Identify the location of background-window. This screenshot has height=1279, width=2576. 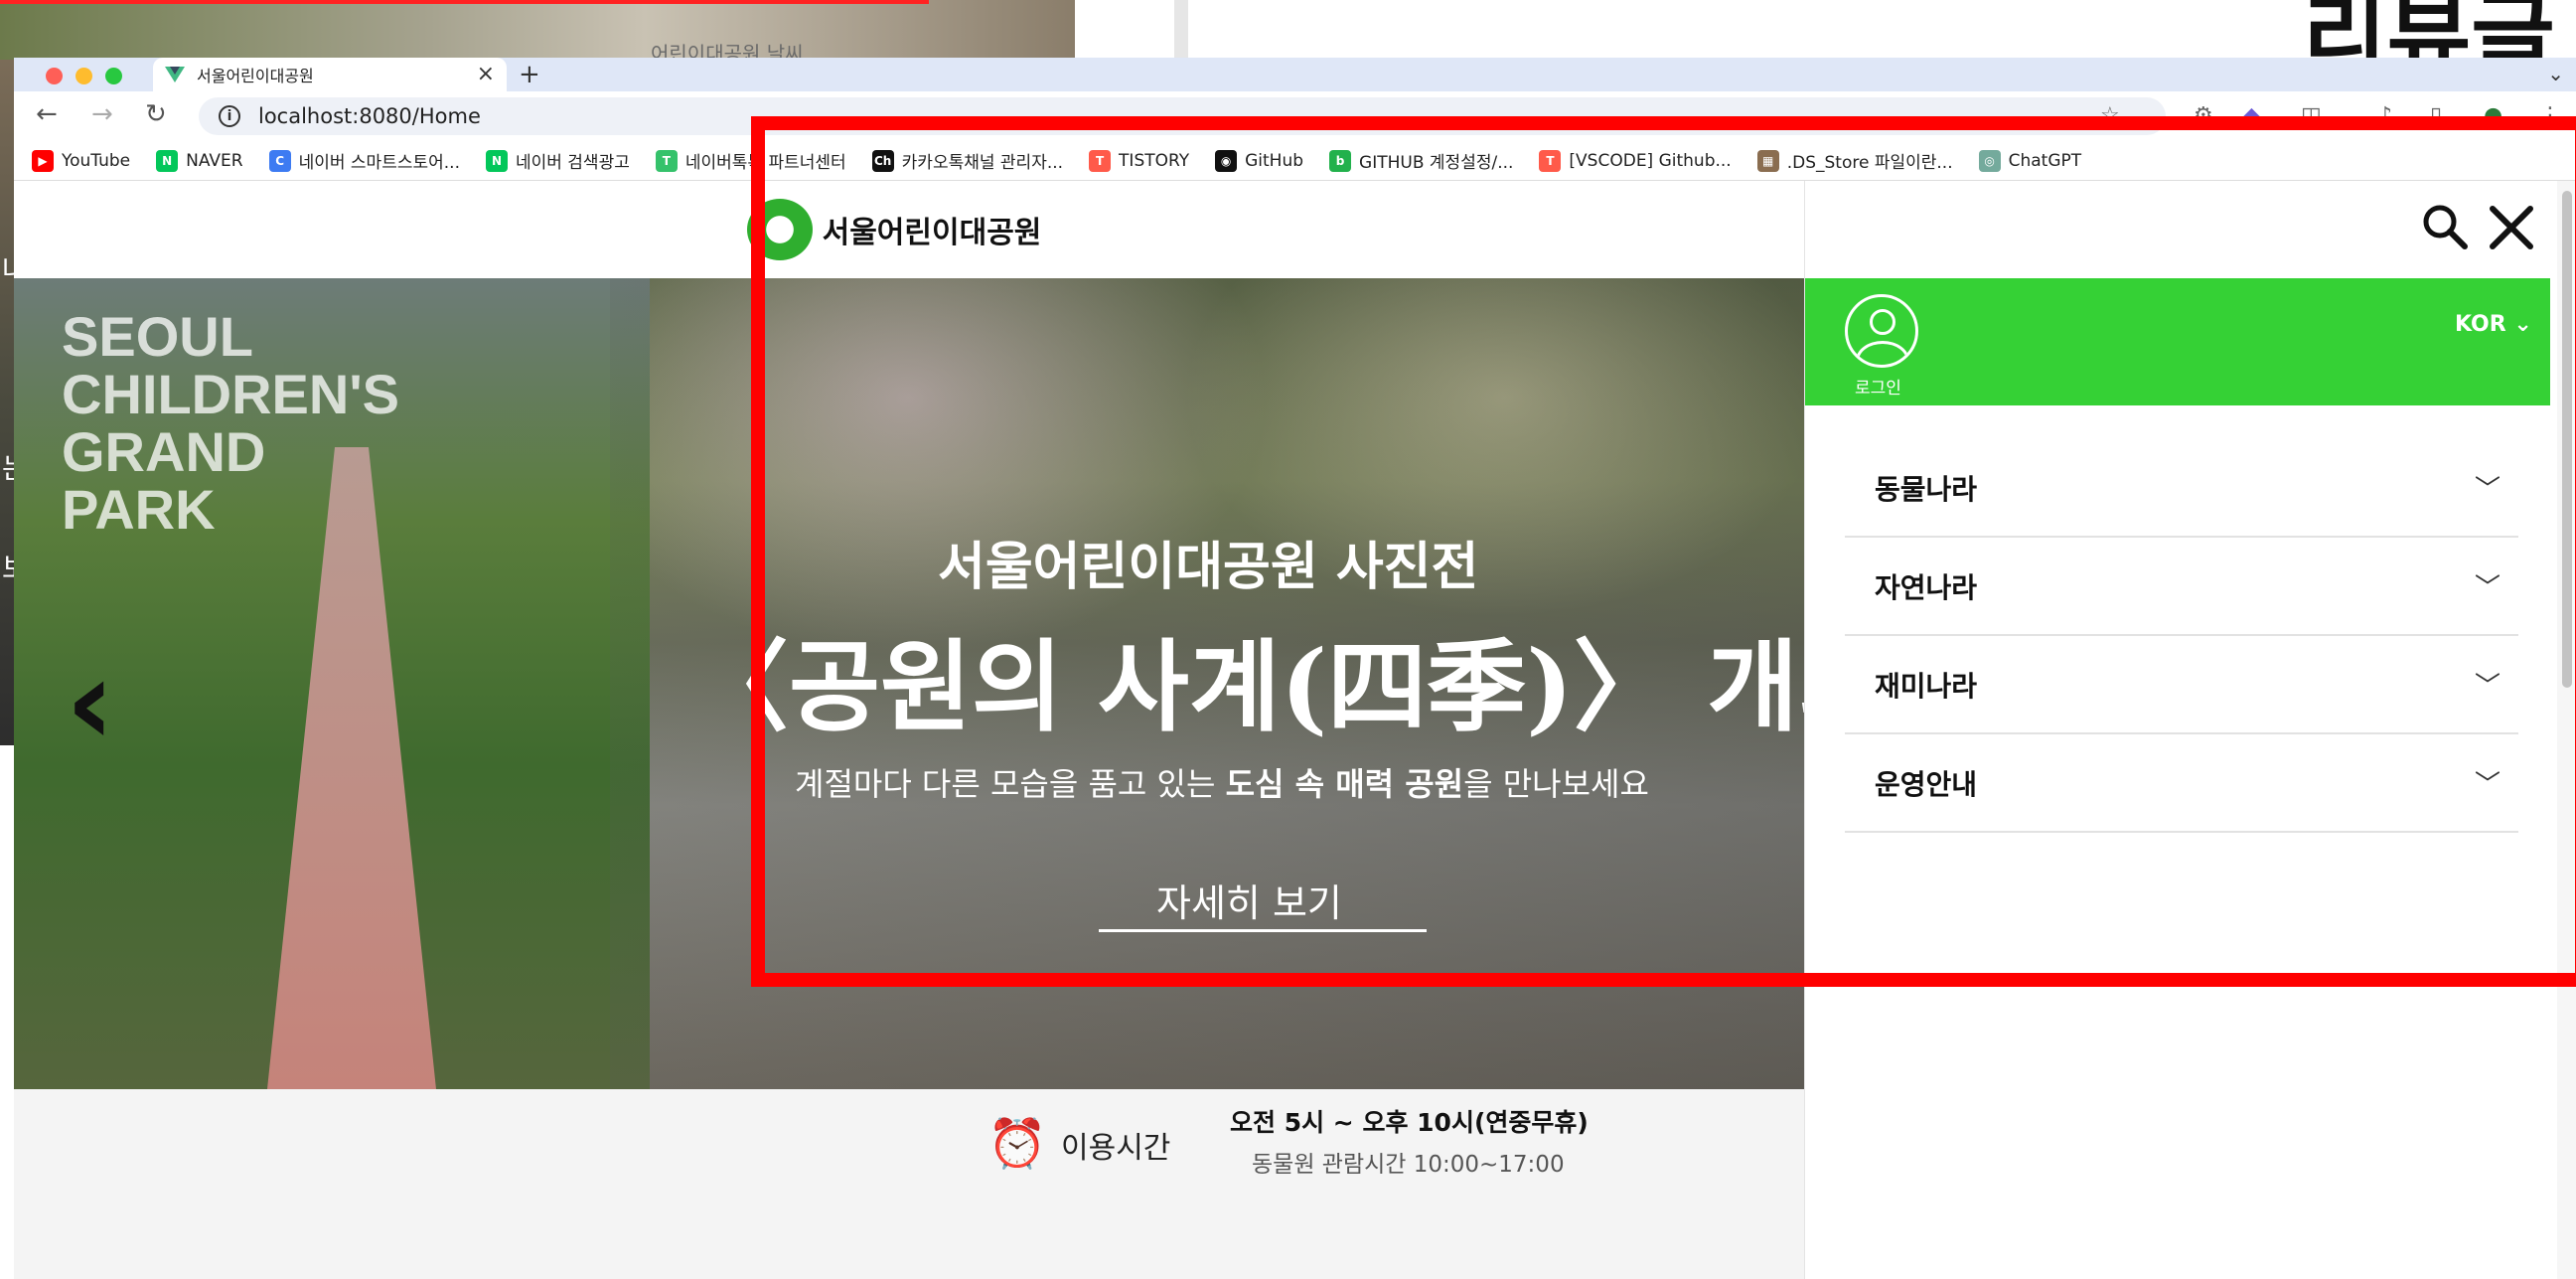
(537, 30).